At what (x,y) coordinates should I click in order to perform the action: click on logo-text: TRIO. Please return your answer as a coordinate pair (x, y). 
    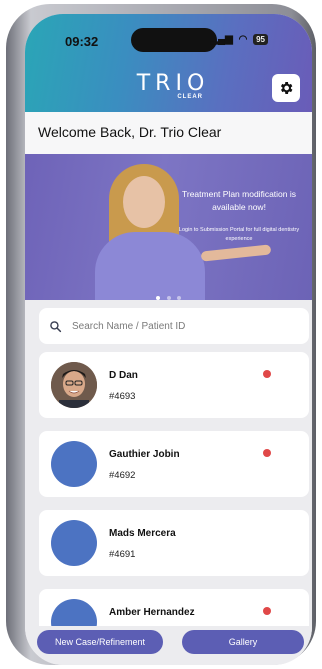
    Looking at the image, I should click on (173, 83).